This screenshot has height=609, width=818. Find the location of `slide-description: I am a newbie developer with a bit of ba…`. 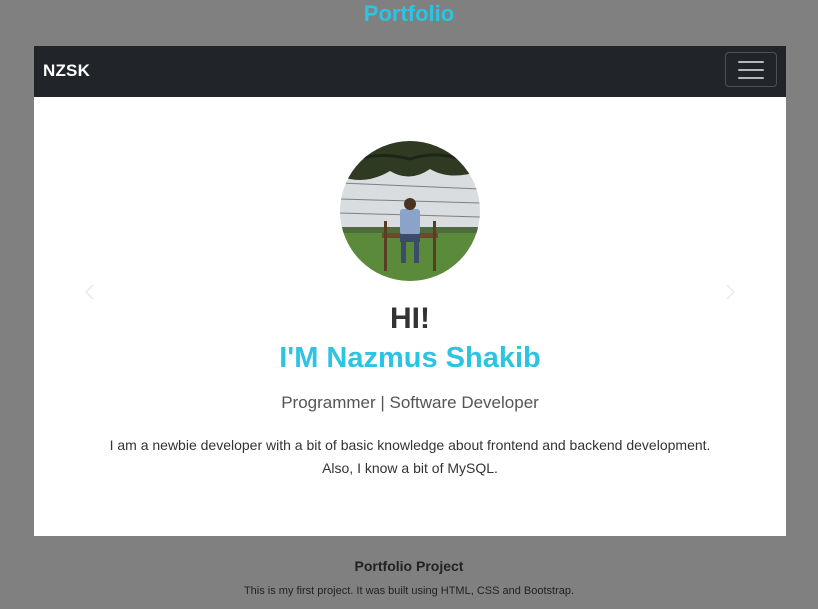

slide-description: I am a newbie developer with a bit of ba… is located at coordinates (410, 457).